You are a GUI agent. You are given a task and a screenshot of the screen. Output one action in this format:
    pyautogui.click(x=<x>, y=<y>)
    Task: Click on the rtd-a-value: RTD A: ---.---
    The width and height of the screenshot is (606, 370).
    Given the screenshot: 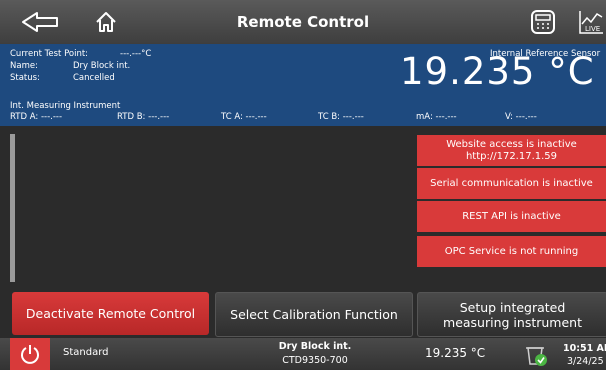 What is the action you would take?
    pyautogui.click(x=36, y=117)
    